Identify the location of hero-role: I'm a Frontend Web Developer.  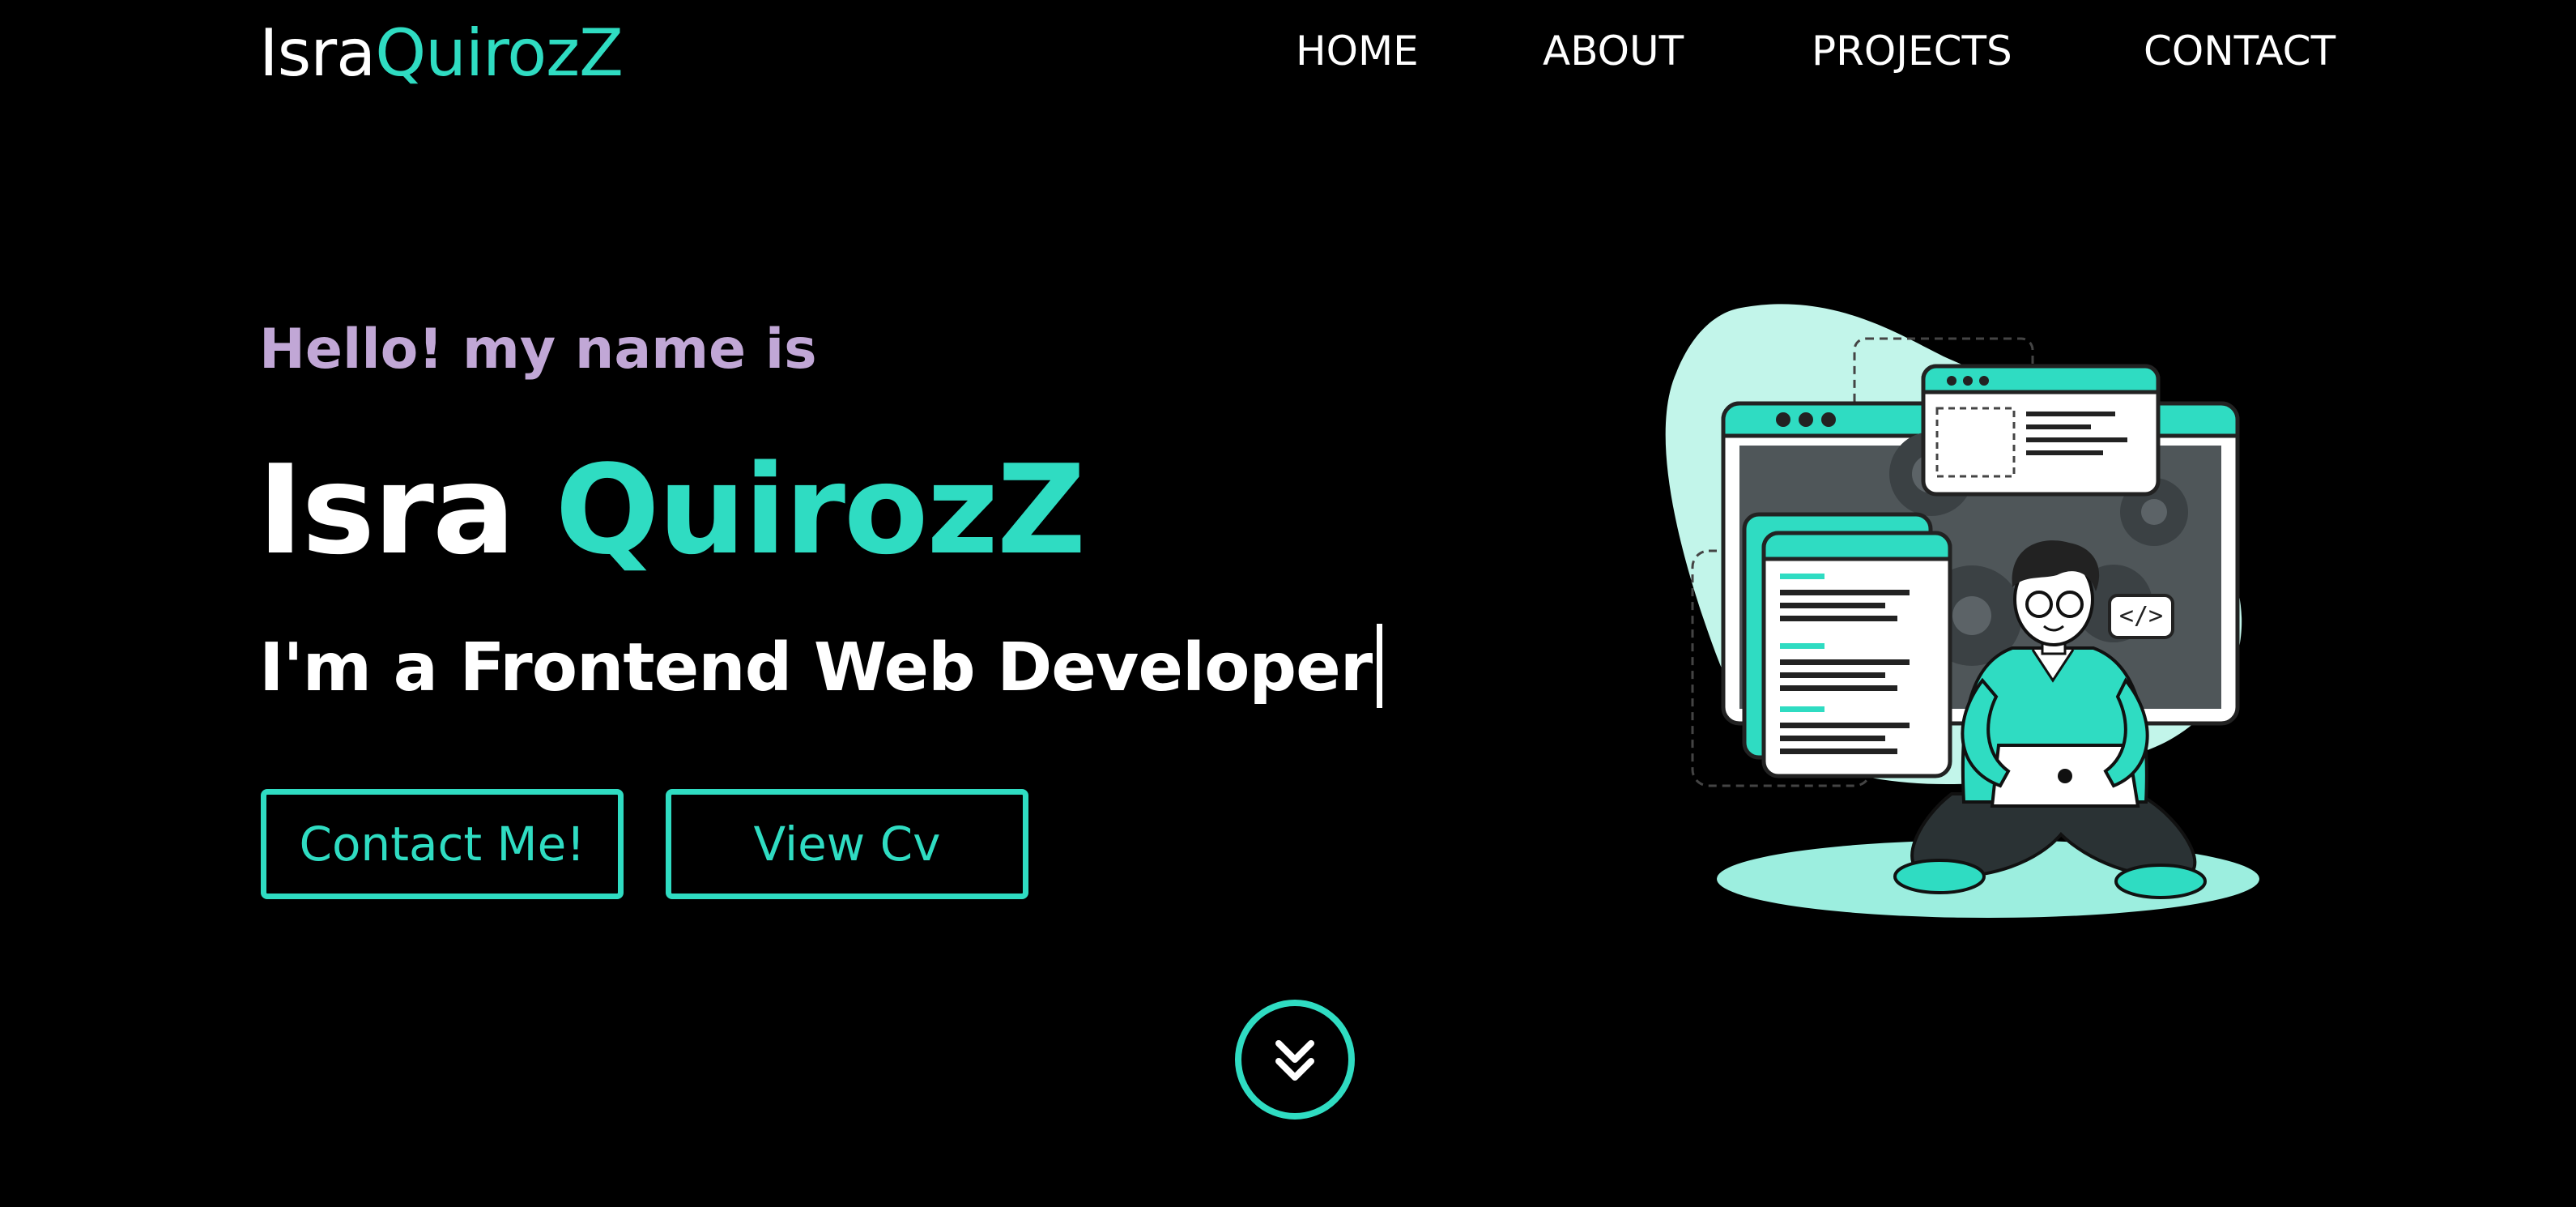
(821, 668).